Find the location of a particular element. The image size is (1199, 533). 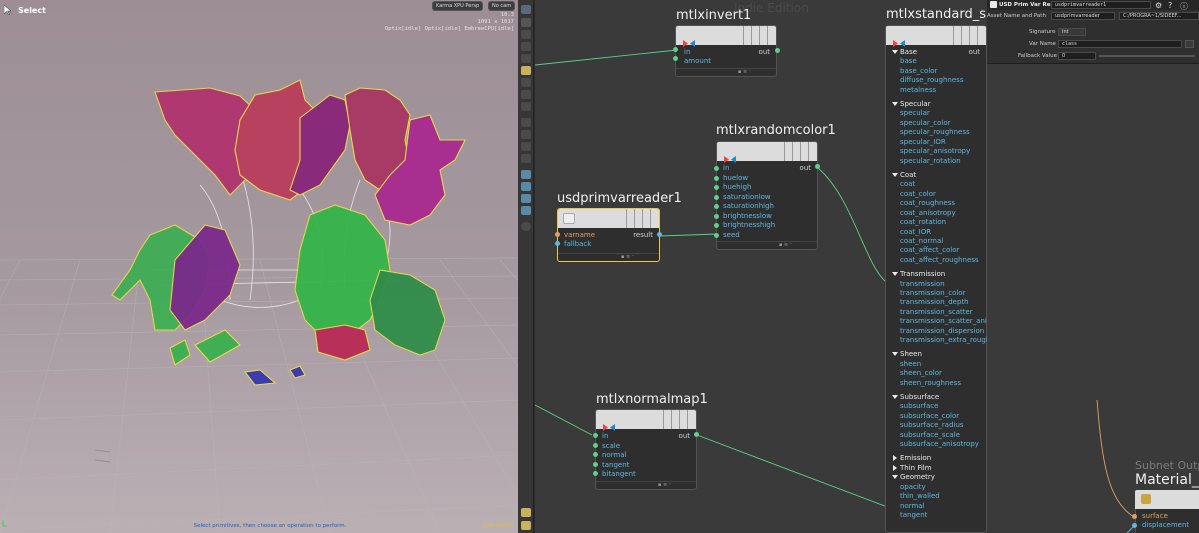

port-transmission-depth: transmission_depth is located at coordinates (934, 302).